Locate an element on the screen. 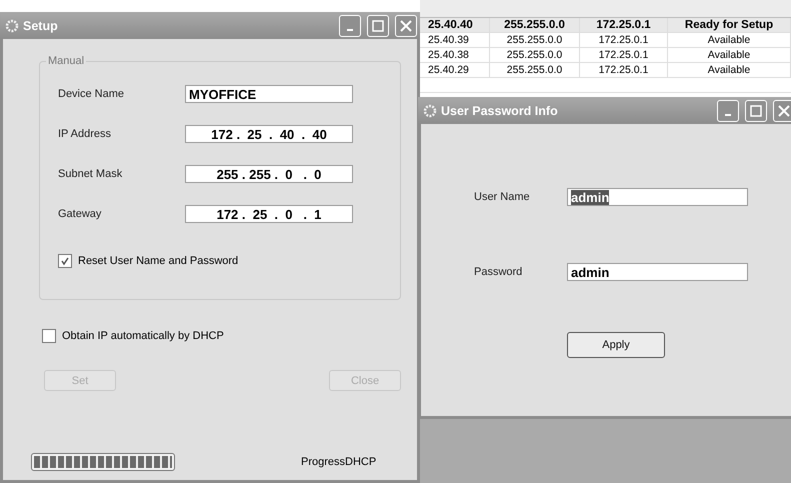  checkbox-label: Obtain IP automatically by DHCP is located at coordinates (143, 336).